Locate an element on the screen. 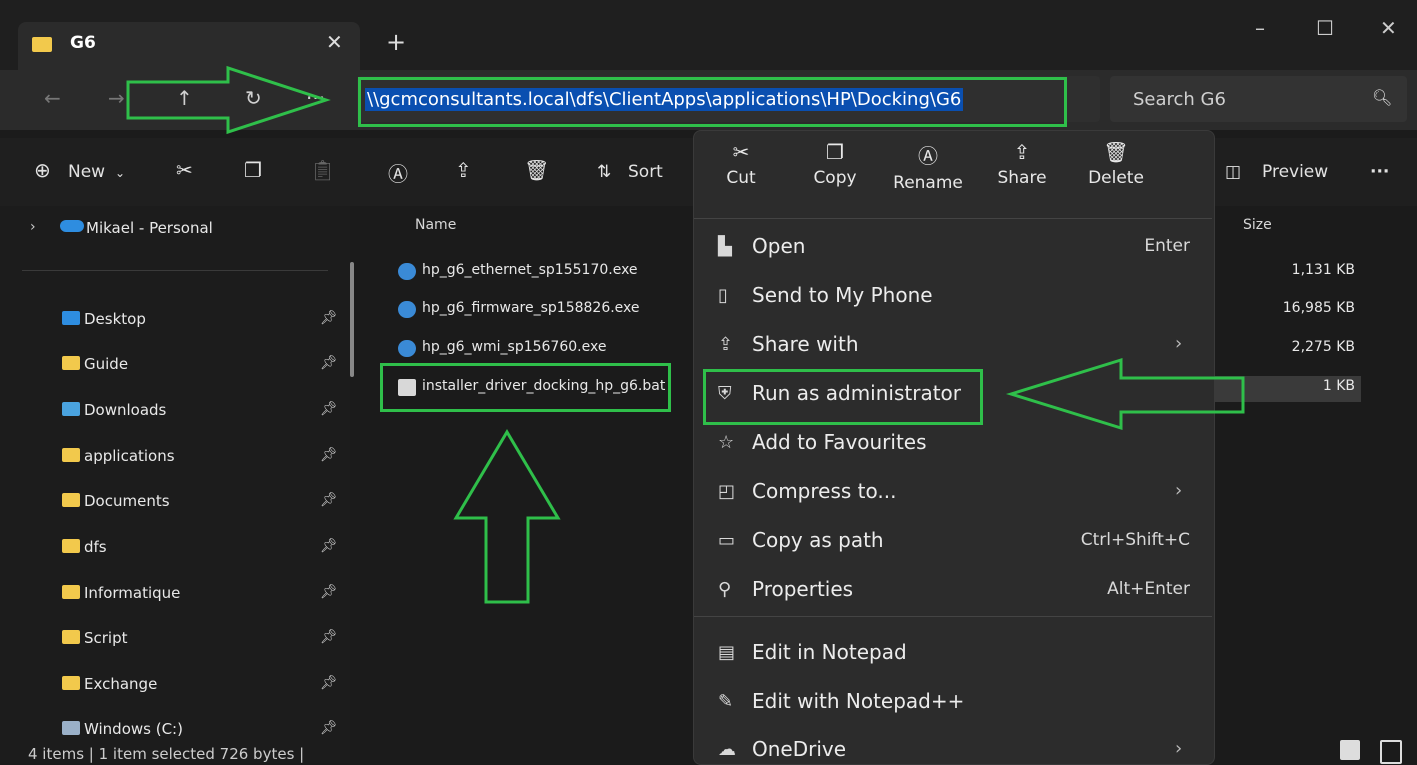 This screenshot has width=1417, height=765. sidebar-item-label: Guide is located at coordinates (106, 364).